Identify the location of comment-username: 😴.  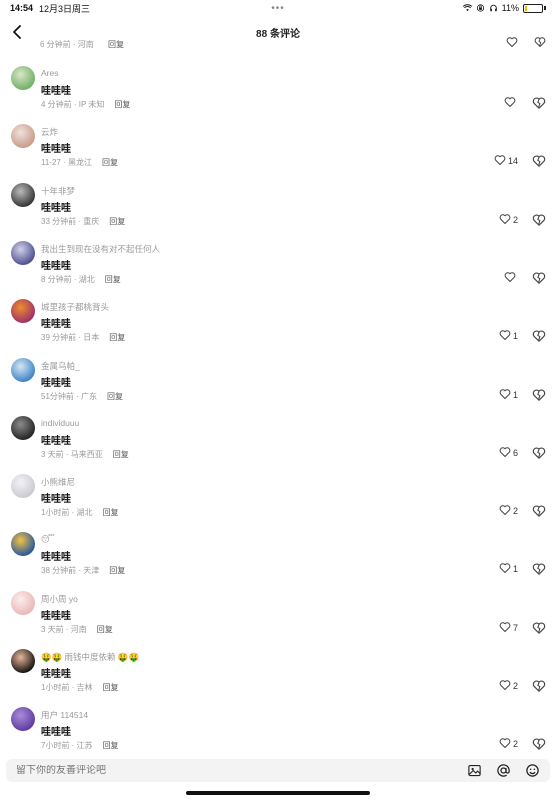
(48, 539).